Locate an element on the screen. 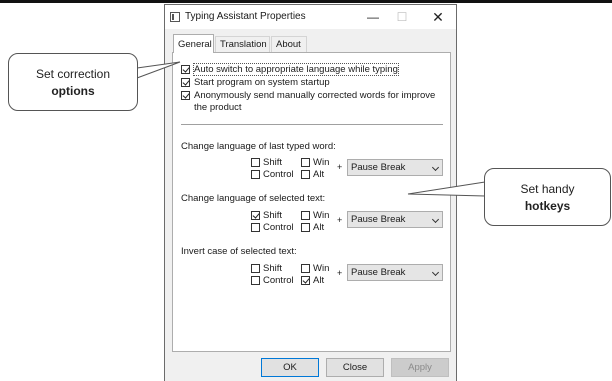  right-callout-pointer is located at coordinates (446, 189).